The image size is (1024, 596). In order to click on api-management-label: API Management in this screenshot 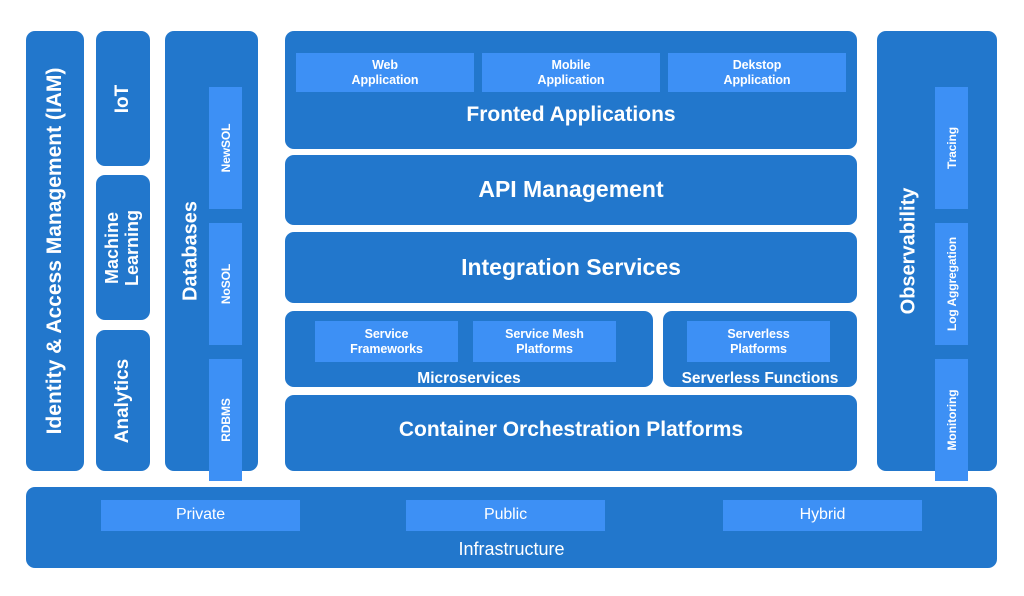, I will do `click(571, 189)`.